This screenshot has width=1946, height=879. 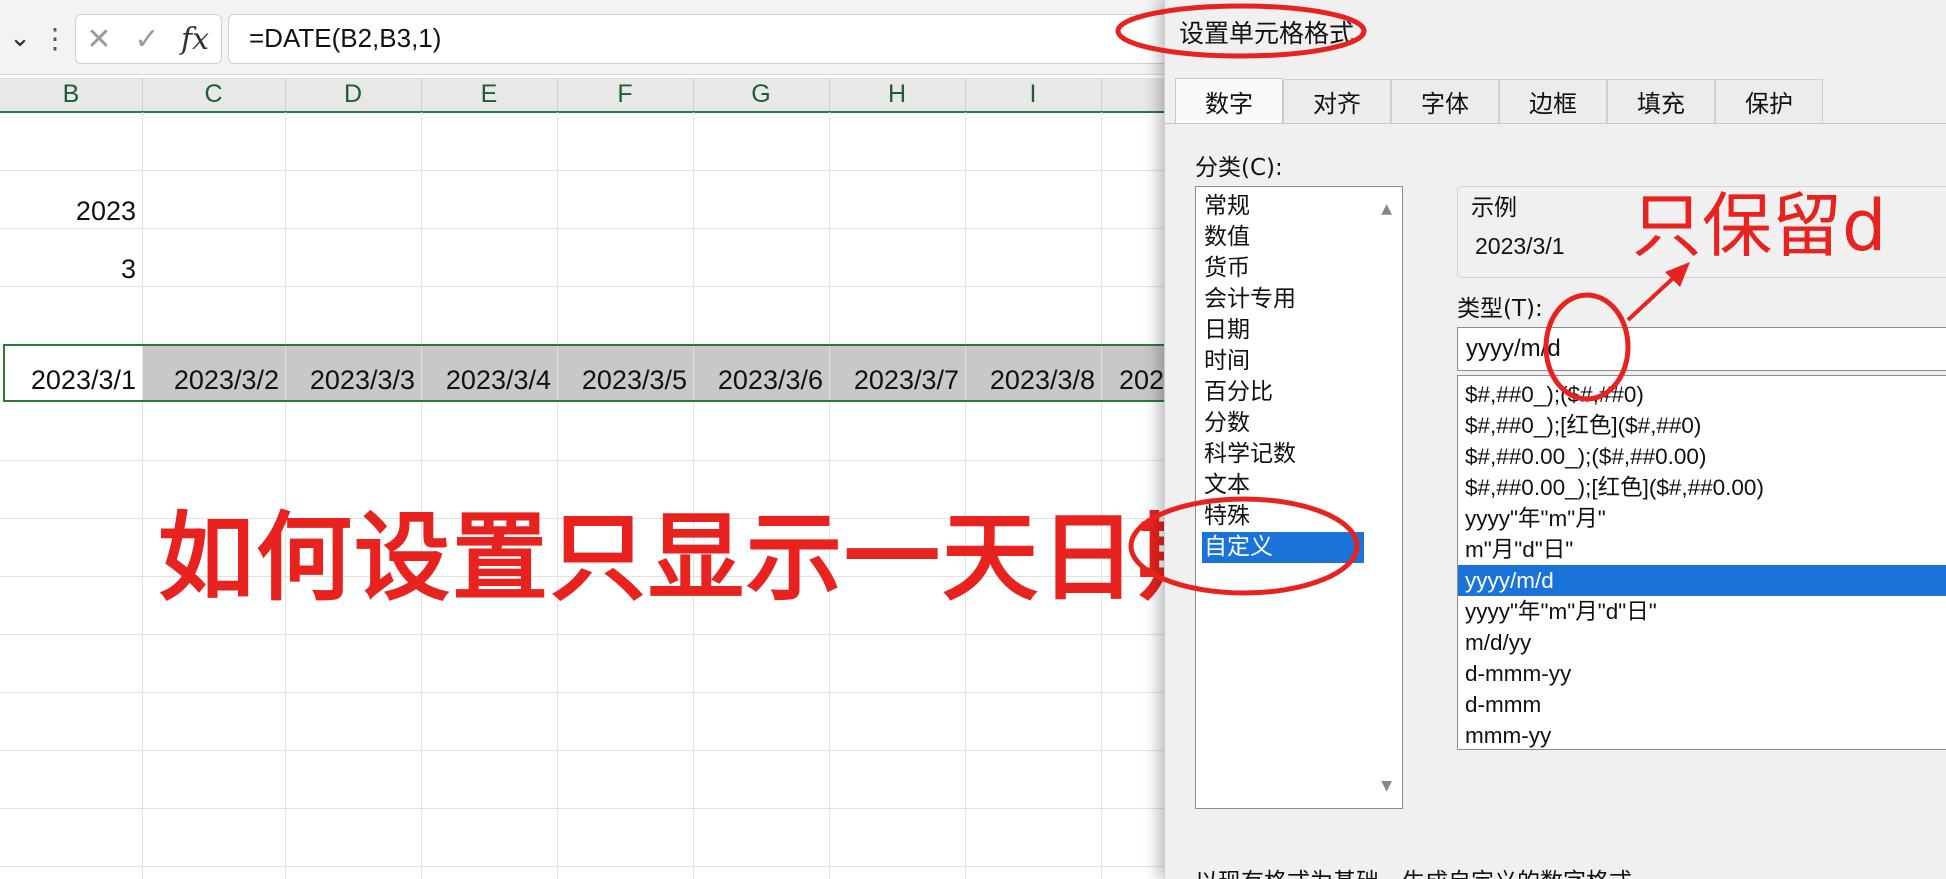 What do you see at coordinates (1033, 94) in the screenshot?
I see `column-header-i: I` at bounding box center [1033, 94].